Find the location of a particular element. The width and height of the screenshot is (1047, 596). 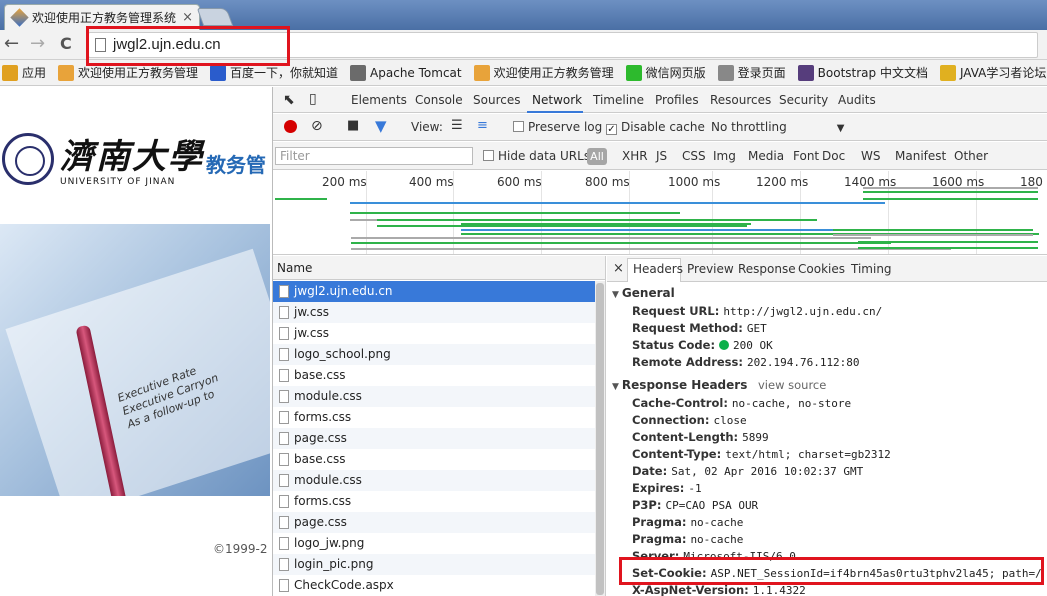

filter-type-media: Media is located at coordinates (766, 156).